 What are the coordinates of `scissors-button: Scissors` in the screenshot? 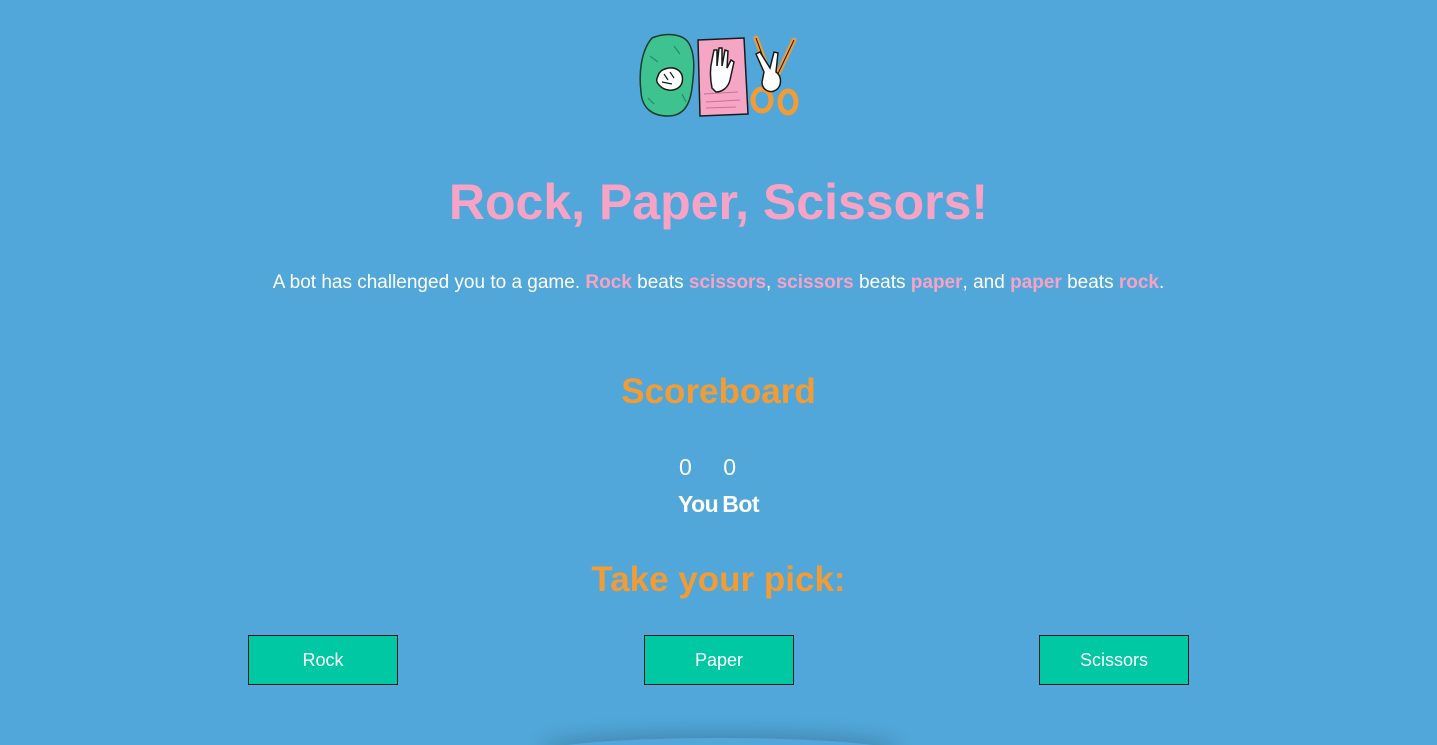 It's located at (1114, 660).